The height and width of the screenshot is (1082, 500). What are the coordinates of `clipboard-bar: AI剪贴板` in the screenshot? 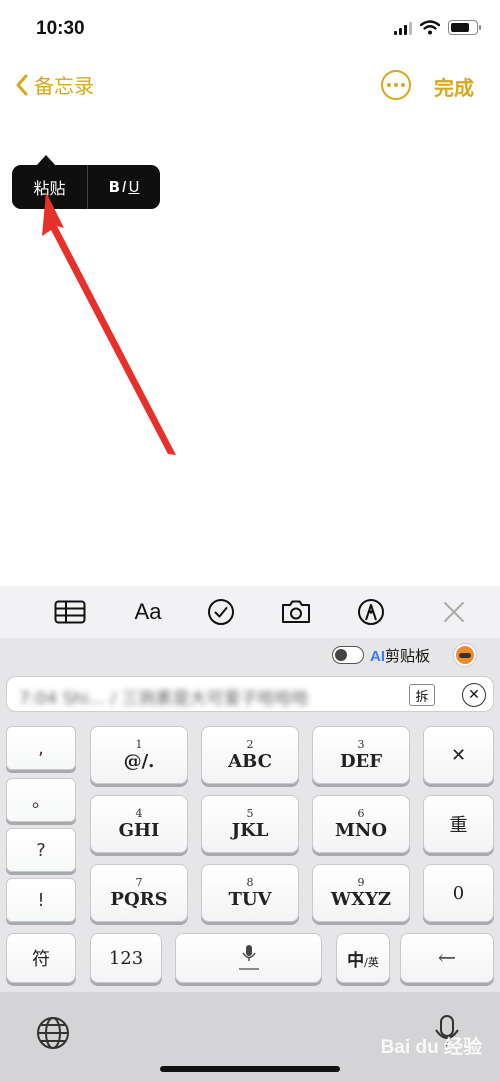 It's located at (250, 655).